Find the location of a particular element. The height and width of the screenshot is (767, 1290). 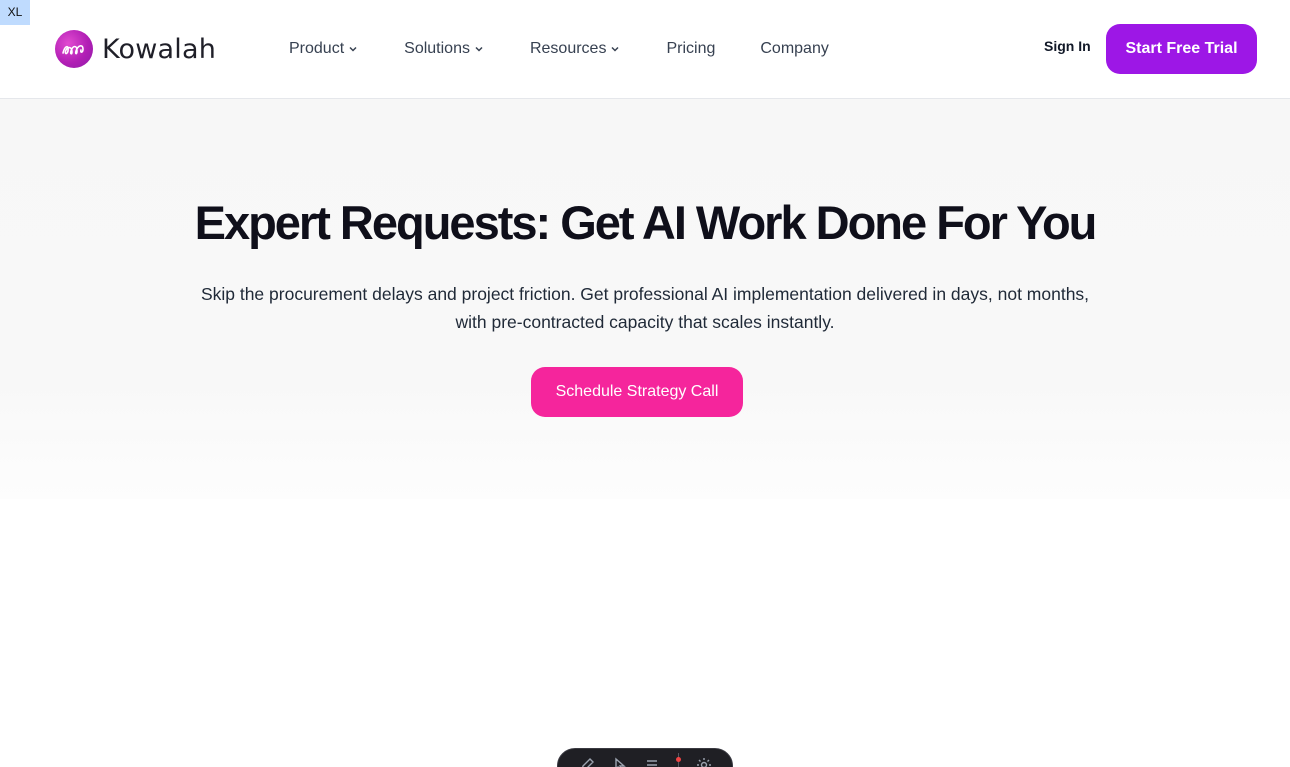

nav-item-label: Company is located at coordinates (794, 48).